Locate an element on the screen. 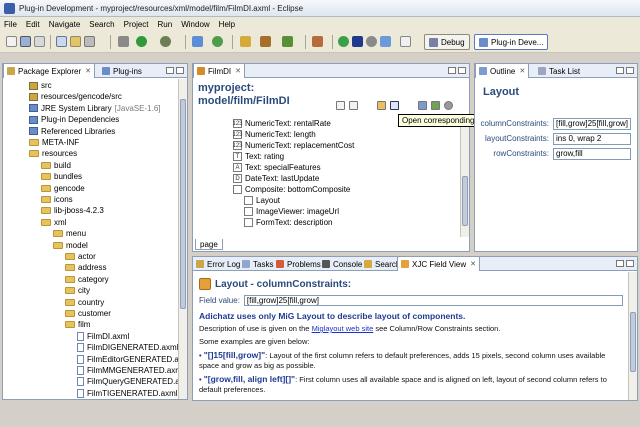  tab-package-explorer: Package Explorer ✕ is located at coordinates (49, 71).